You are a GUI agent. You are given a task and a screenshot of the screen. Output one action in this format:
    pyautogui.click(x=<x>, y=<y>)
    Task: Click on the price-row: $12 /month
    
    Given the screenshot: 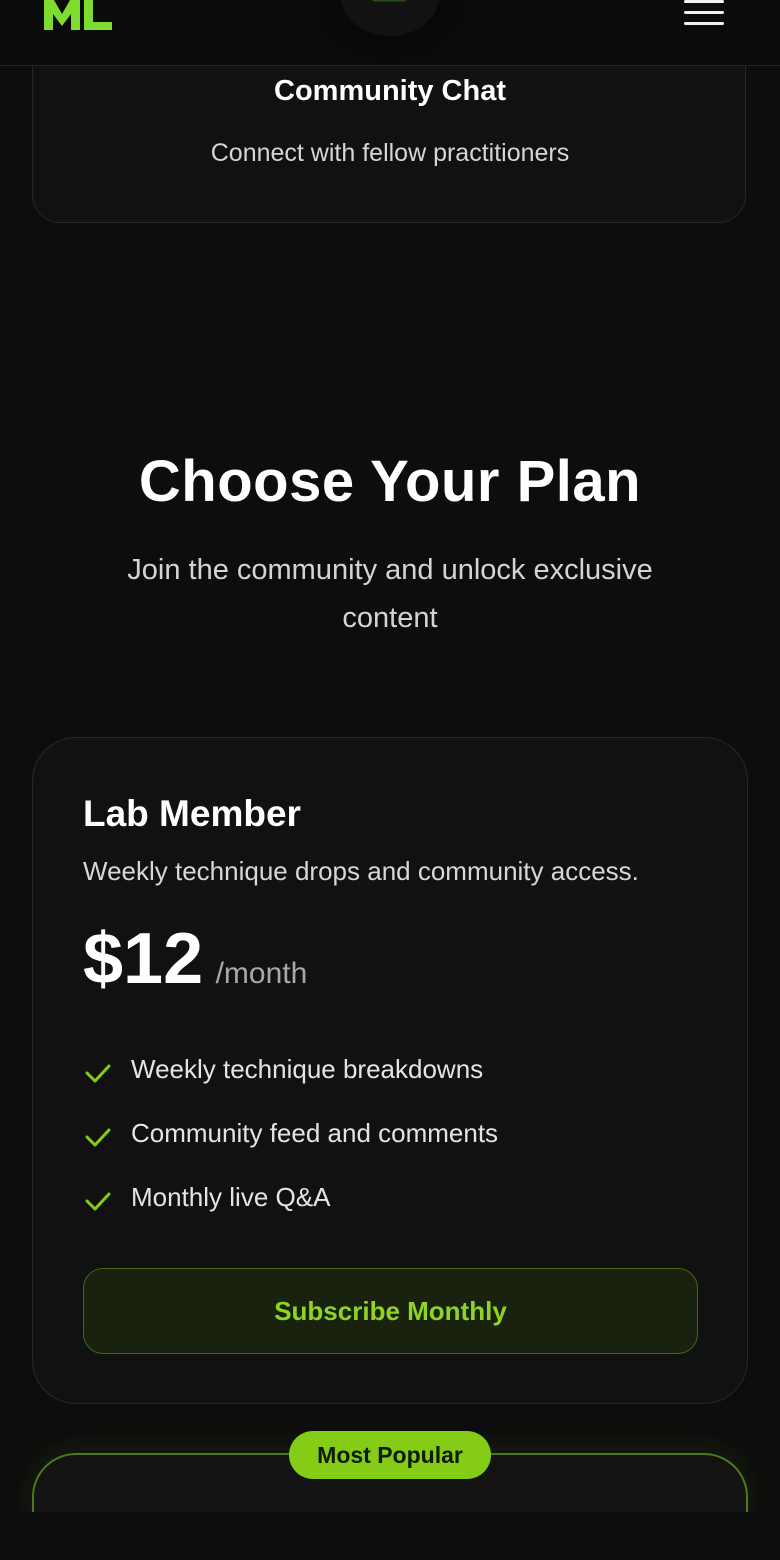 What is the action you would take?
    pyautogui.click(x=195, y=963)
    